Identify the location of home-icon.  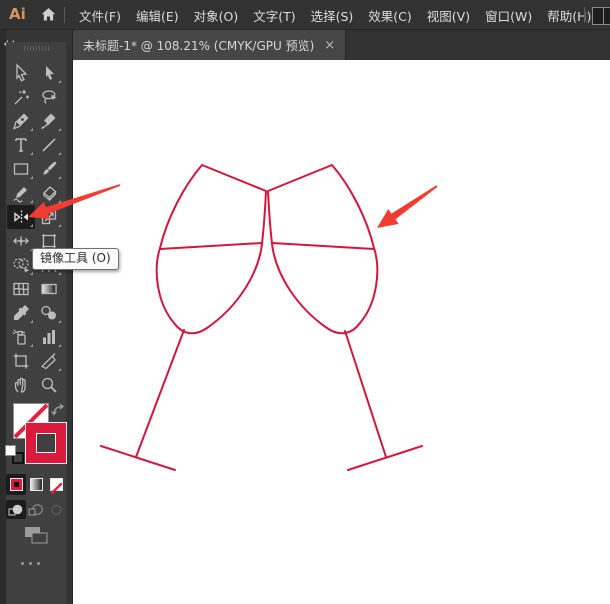
(48, 16).